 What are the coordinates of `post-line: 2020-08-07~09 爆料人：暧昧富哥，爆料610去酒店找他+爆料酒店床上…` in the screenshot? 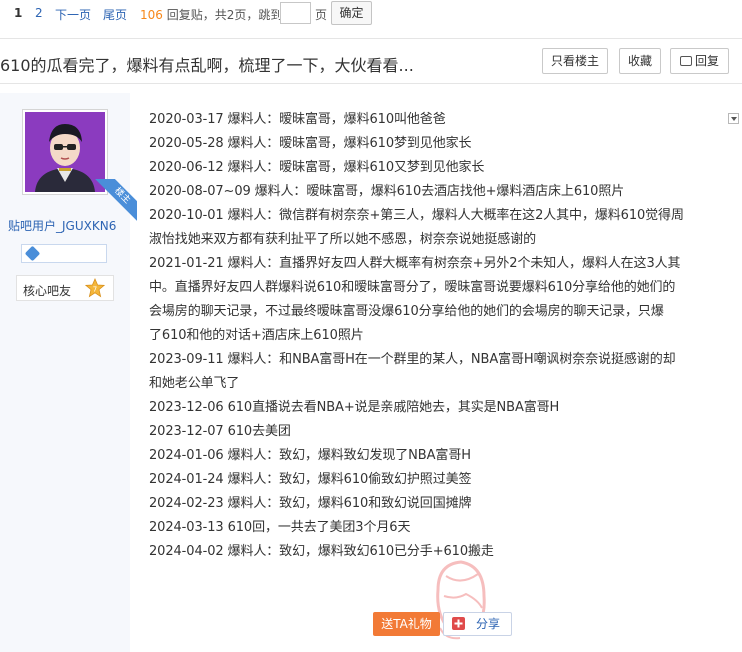 It's located at (387, 191).